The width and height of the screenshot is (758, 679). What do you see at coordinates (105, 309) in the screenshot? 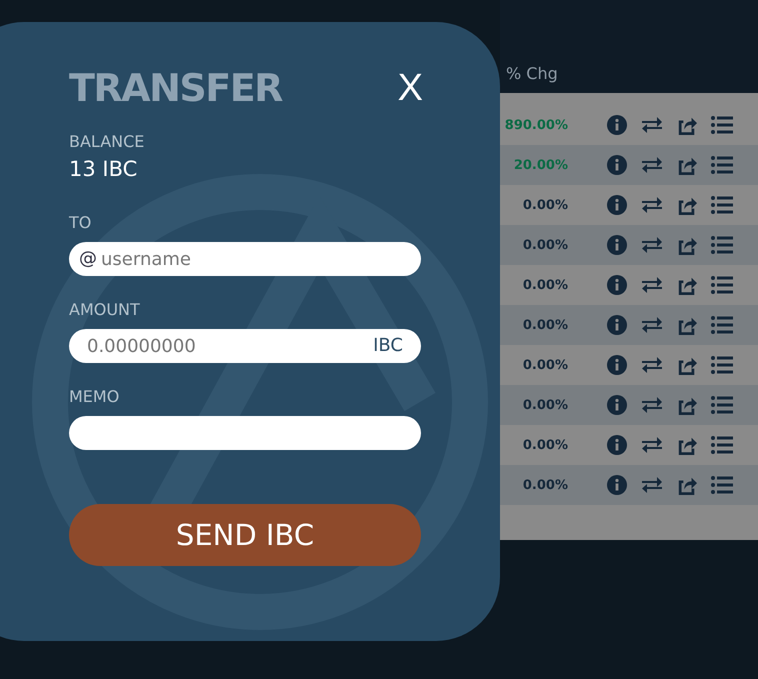
I see `amount-label: AMOUNT` at bounding box center [105, 309].